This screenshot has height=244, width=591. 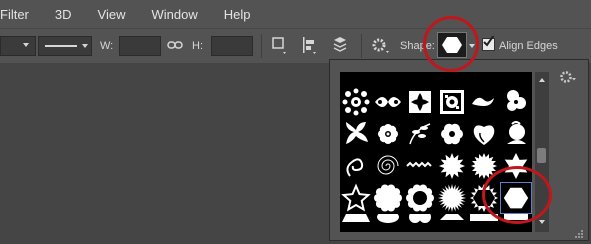 I want to click on shape-ornament-b, so click(x=388, y=79).